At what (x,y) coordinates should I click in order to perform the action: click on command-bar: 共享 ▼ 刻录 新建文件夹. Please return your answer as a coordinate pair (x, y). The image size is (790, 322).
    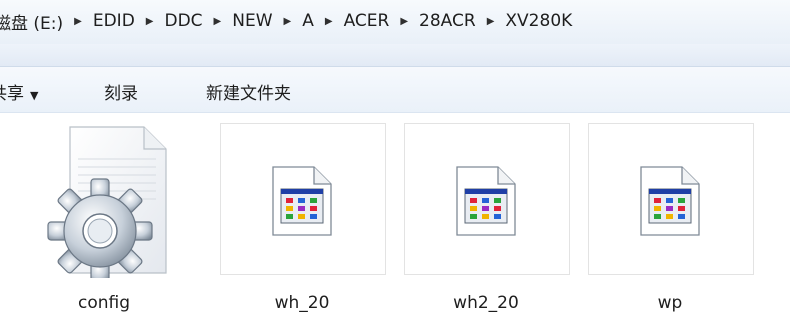
    Looking at the image, I should click on (395, 90).